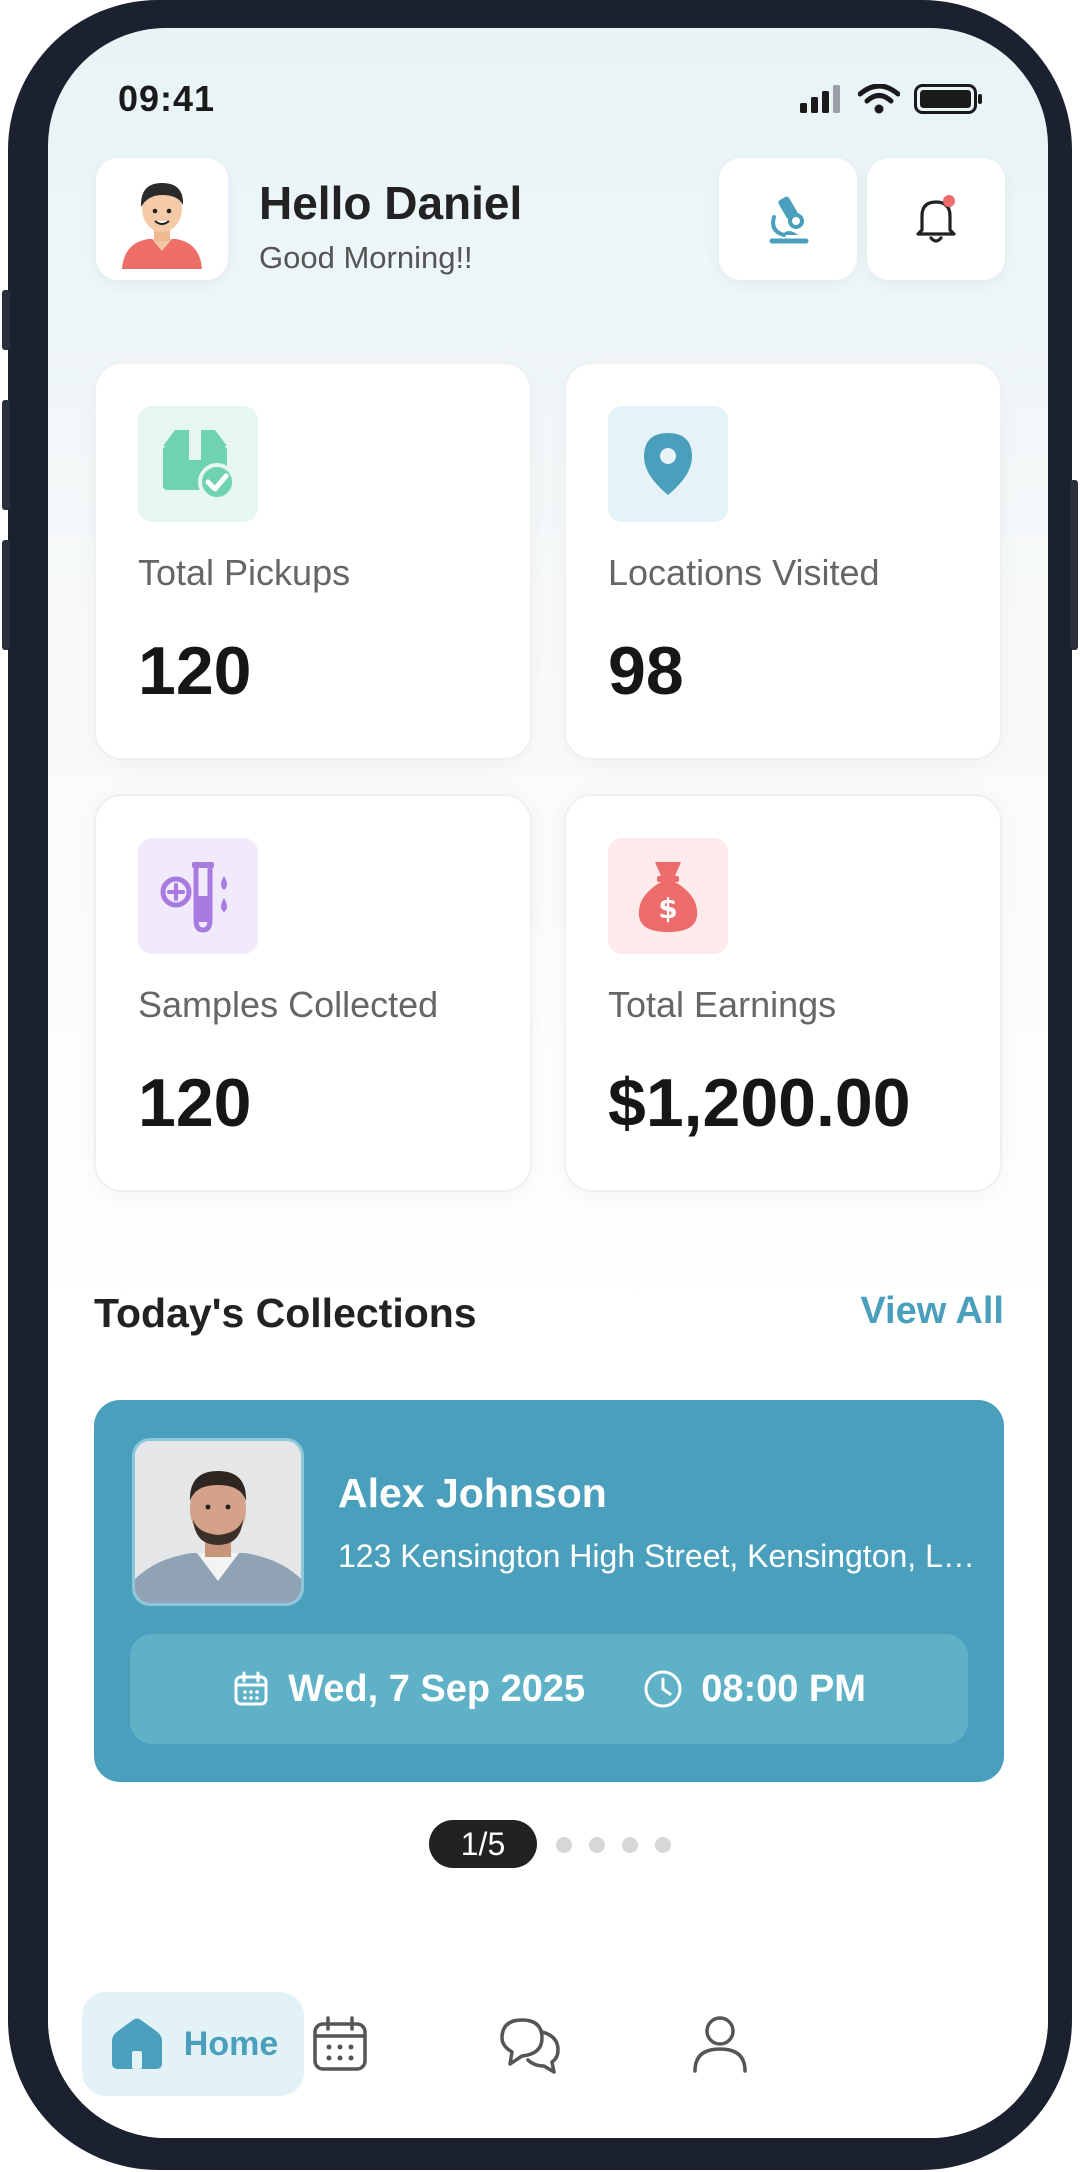  Describe the element at coordinates (550, 220) in the screenshot. I see `app-header: Hello Daniel Good Morning!!` at that location.